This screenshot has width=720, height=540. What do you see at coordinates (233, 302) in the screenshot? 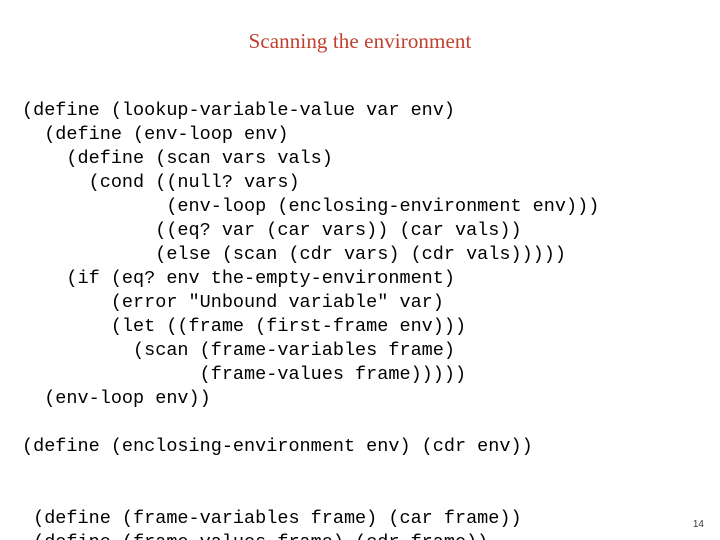
I see `code-line: (error "Unbound variable" var)` at bounding box center [233, 302].